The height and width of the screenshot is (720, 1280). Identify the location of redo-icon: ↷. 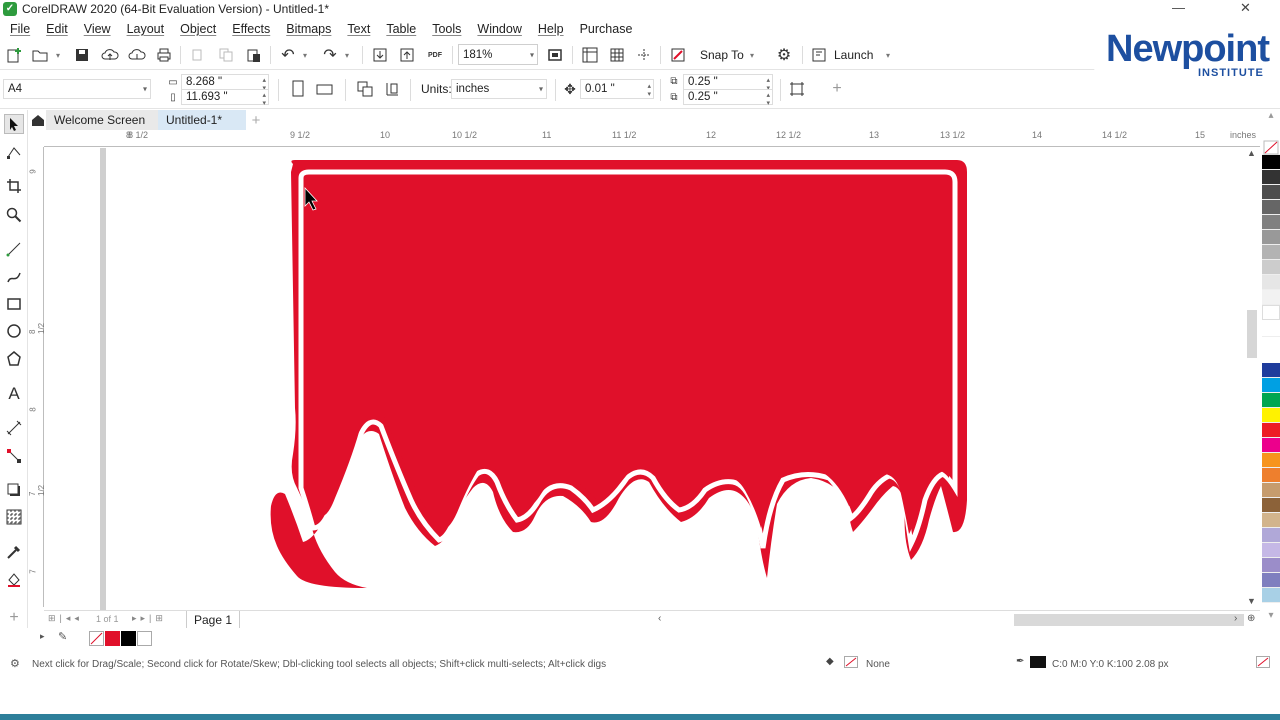
(330, 55).